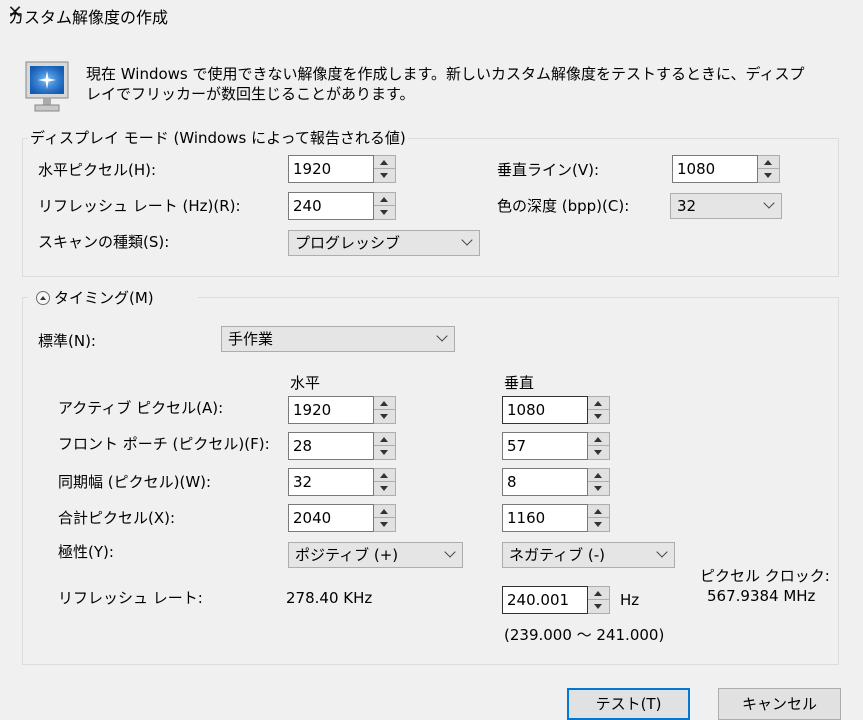  I want to click on active-v-input: 1080, so click(545, 410).